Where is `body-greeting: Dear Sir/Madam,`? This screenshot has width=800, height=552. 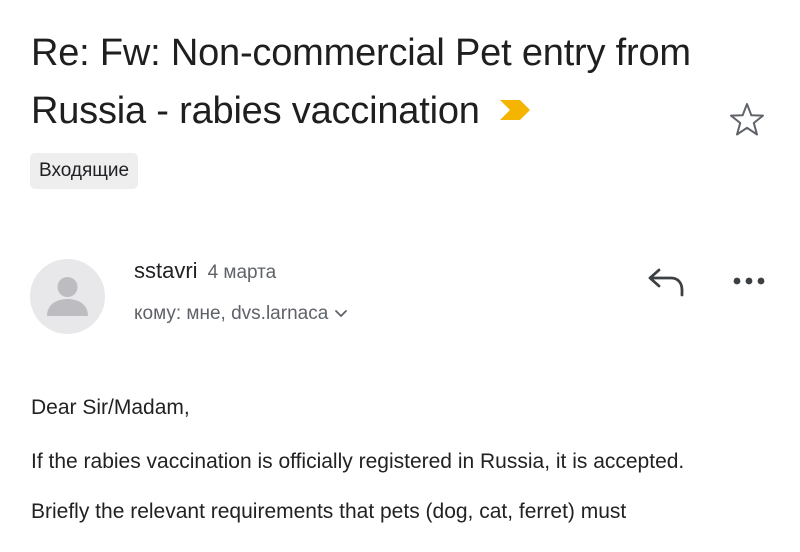 body-greeting: Dear Sir/Madam, is located at coordinates (110, 407).